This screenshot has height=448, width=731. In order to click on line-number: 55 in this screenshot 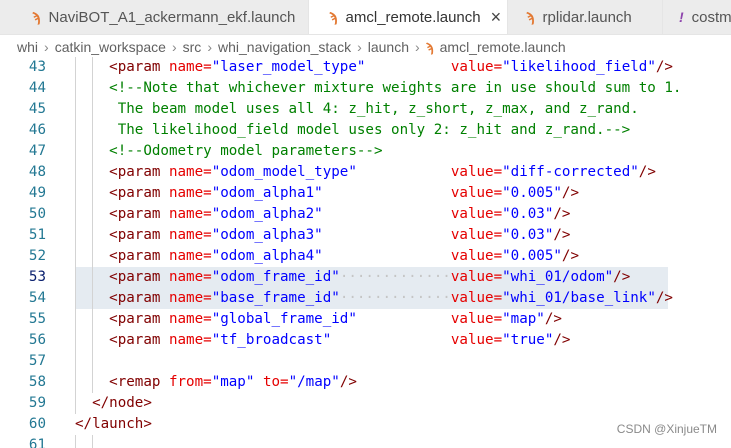, I will do `click(37, 319)`.